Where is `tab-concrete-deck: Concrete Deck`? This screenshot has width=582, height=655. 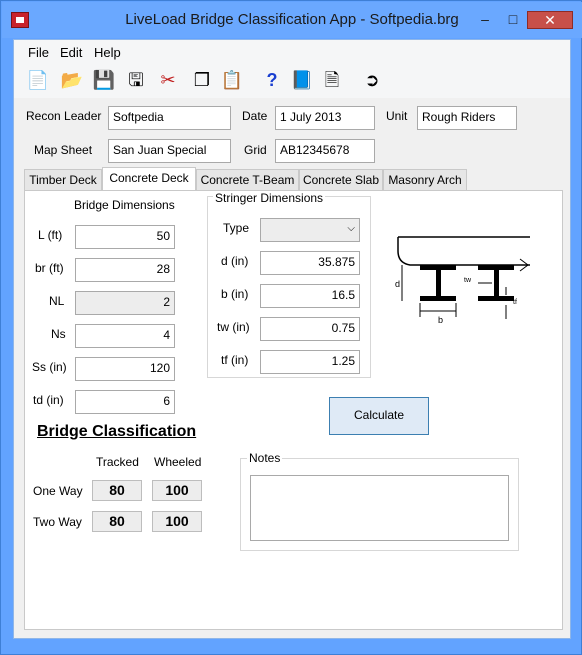 tab-concrete-deck: Concrete Deck is located at coordinates (149, 179).